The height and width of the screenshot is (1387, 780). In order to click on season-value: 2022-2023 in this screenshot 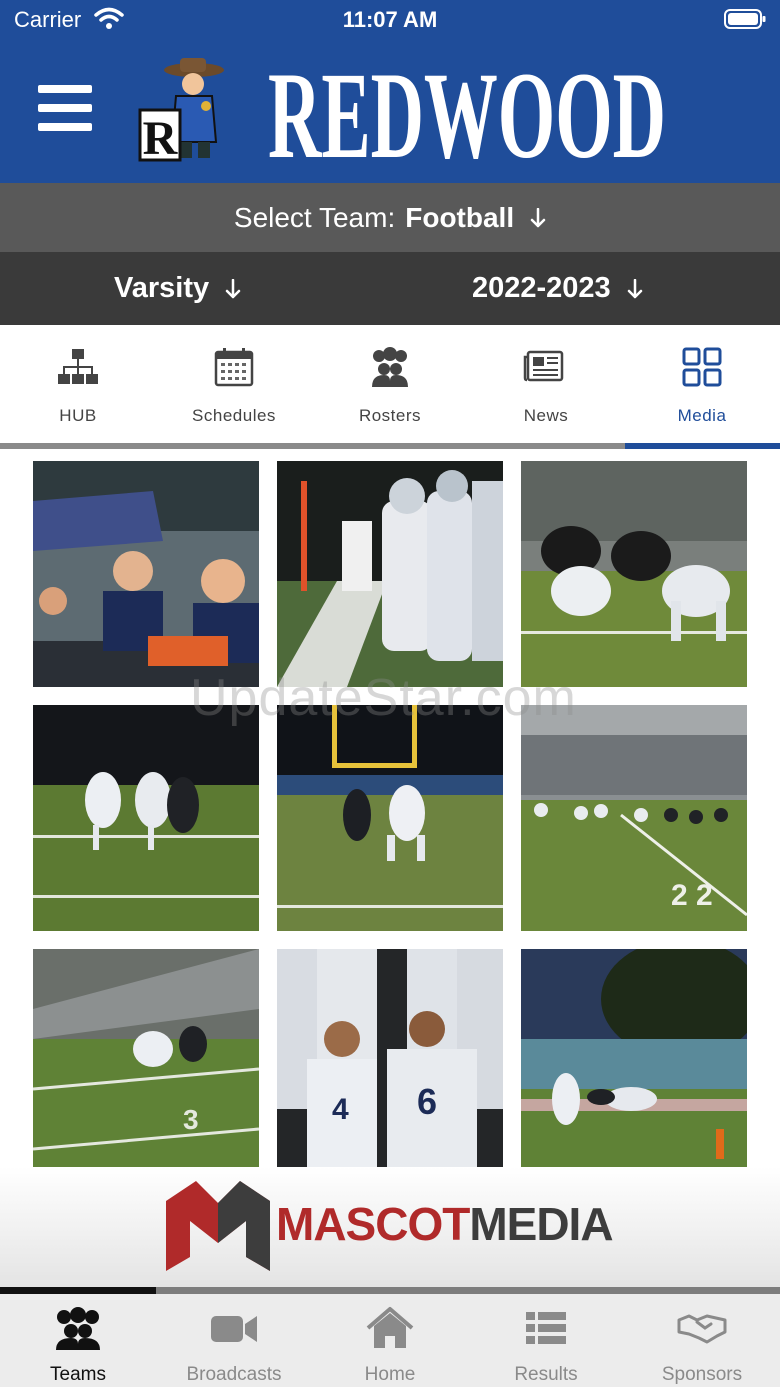, I will do `click(541, 288)`.